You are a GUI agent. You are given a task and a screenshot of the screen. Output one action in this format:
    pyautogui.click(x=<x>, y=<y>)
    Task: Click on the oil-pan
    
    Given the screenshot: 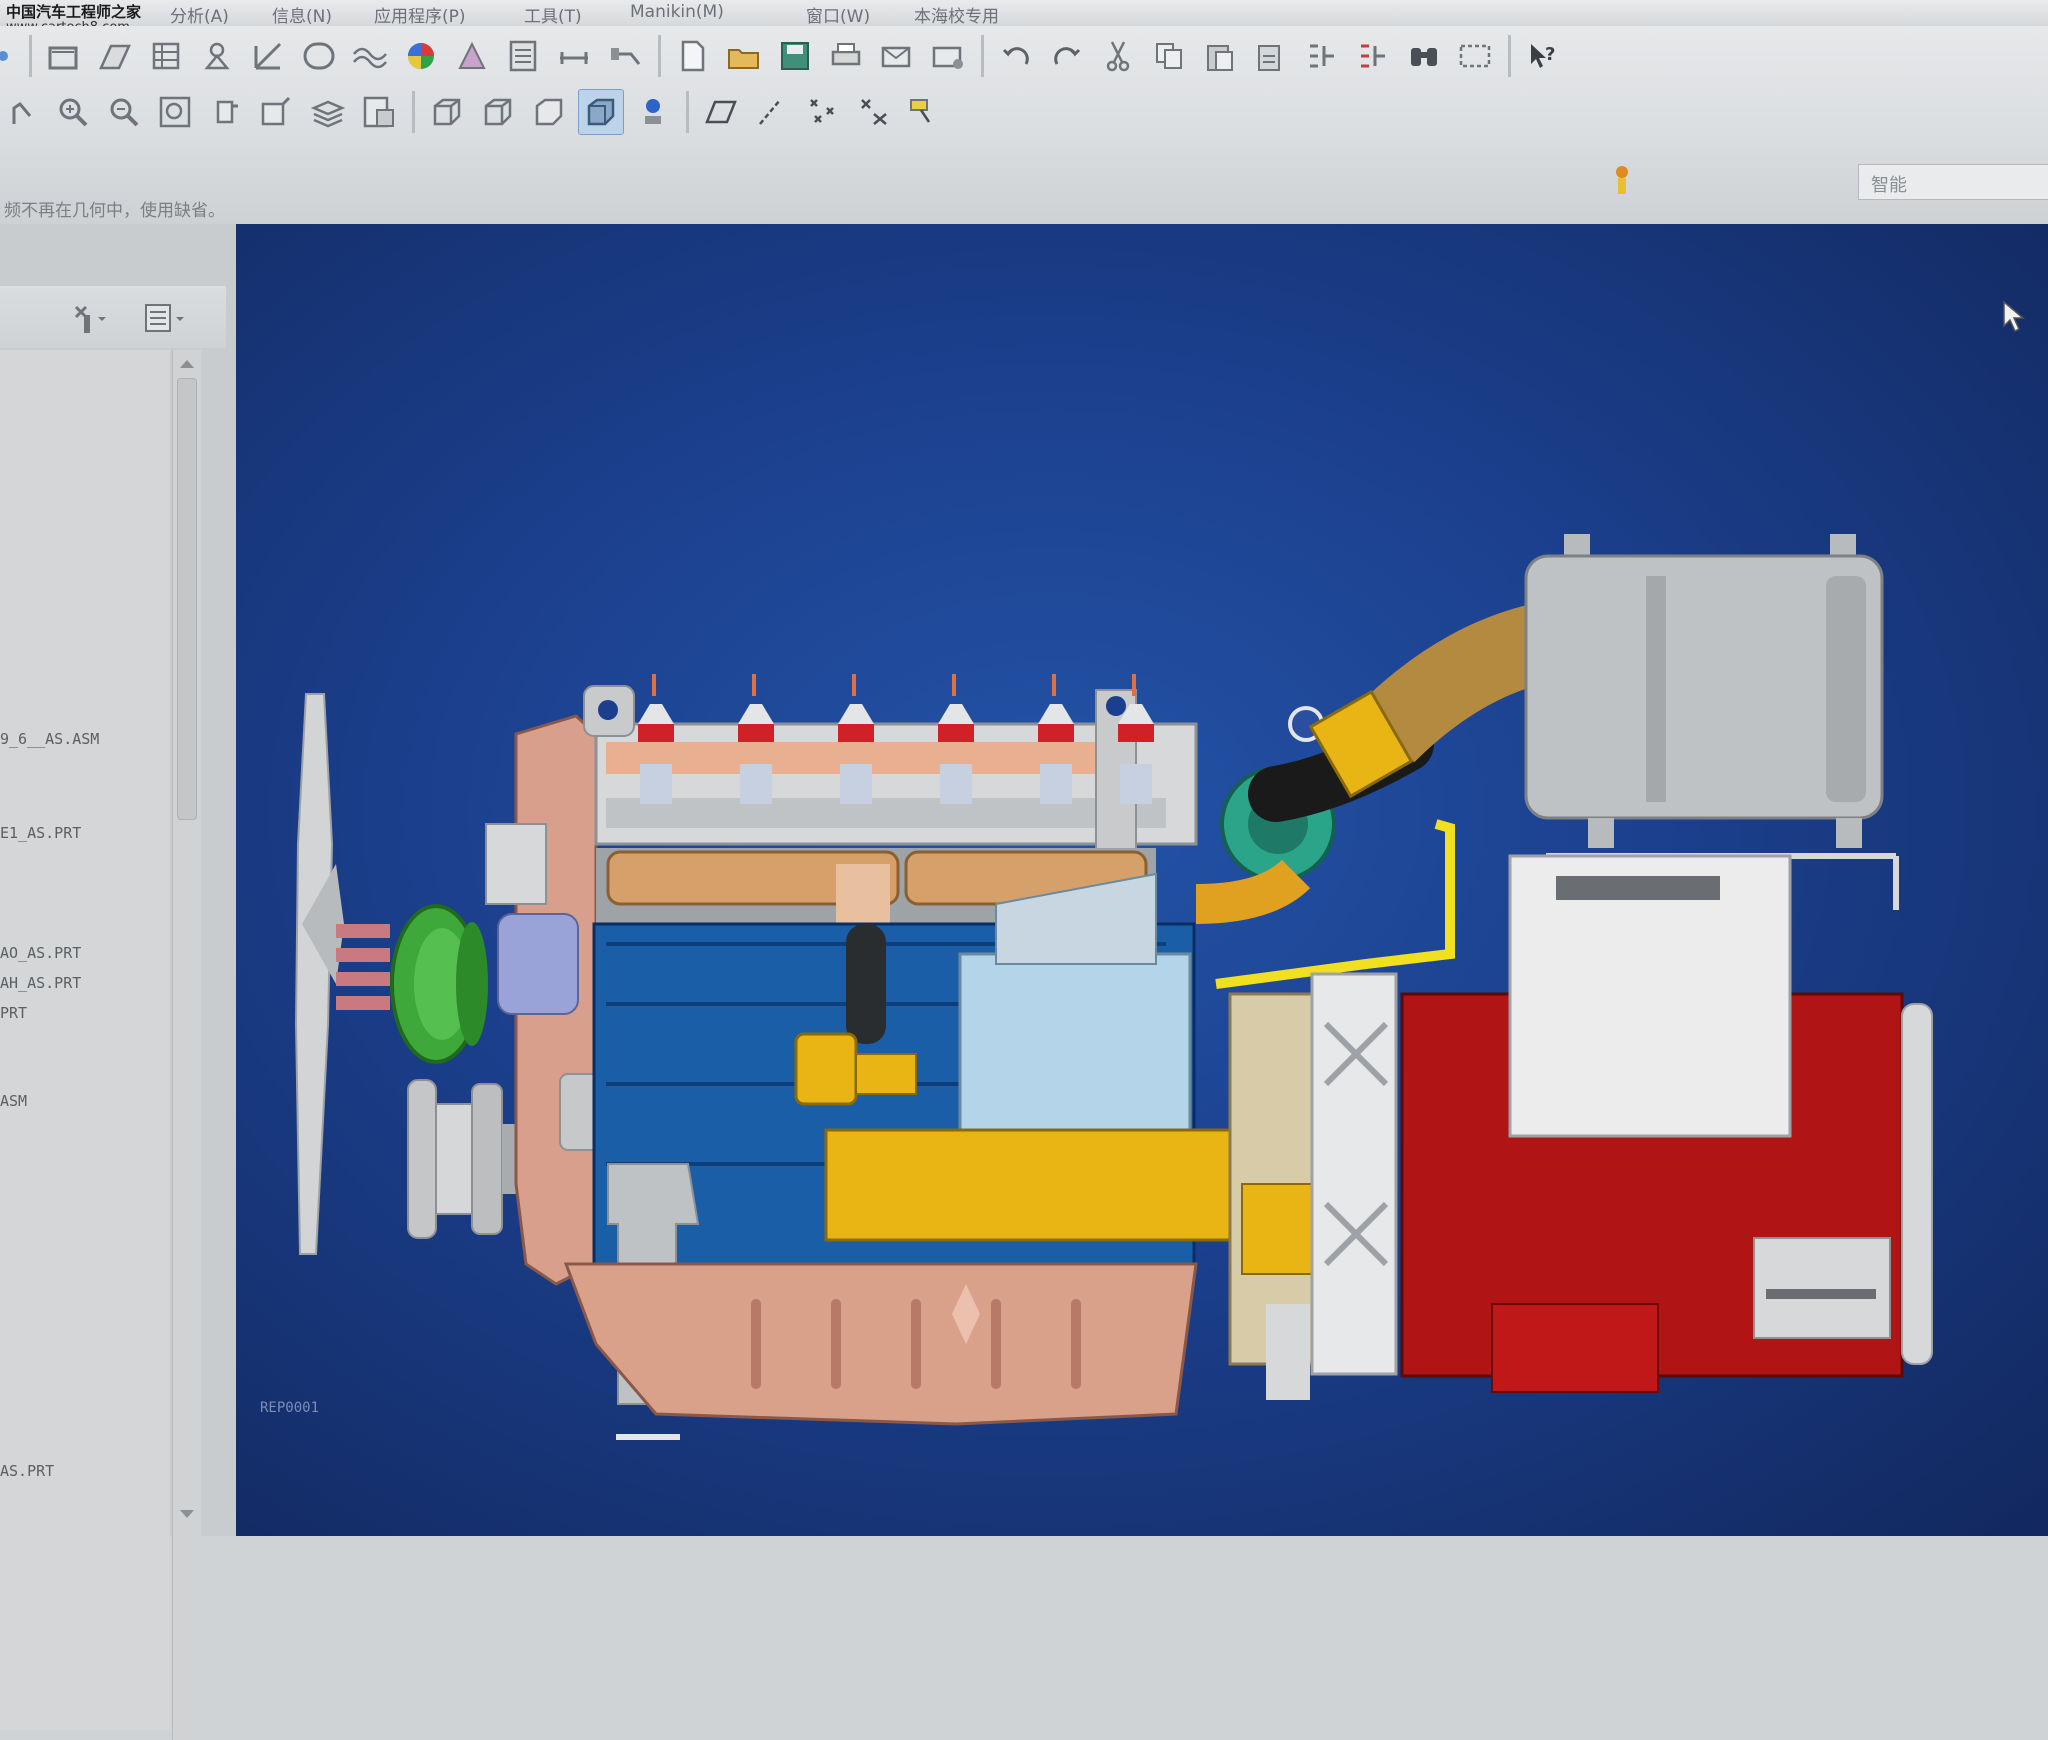 What is the action you would take?
    pyautogui.click(x=880, y=1351)
    